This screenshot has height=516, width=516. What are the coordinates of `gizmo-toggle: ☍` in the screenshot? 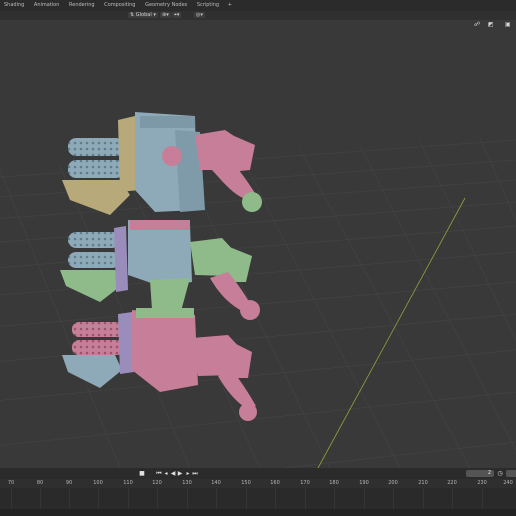 It's located at (477, 24).